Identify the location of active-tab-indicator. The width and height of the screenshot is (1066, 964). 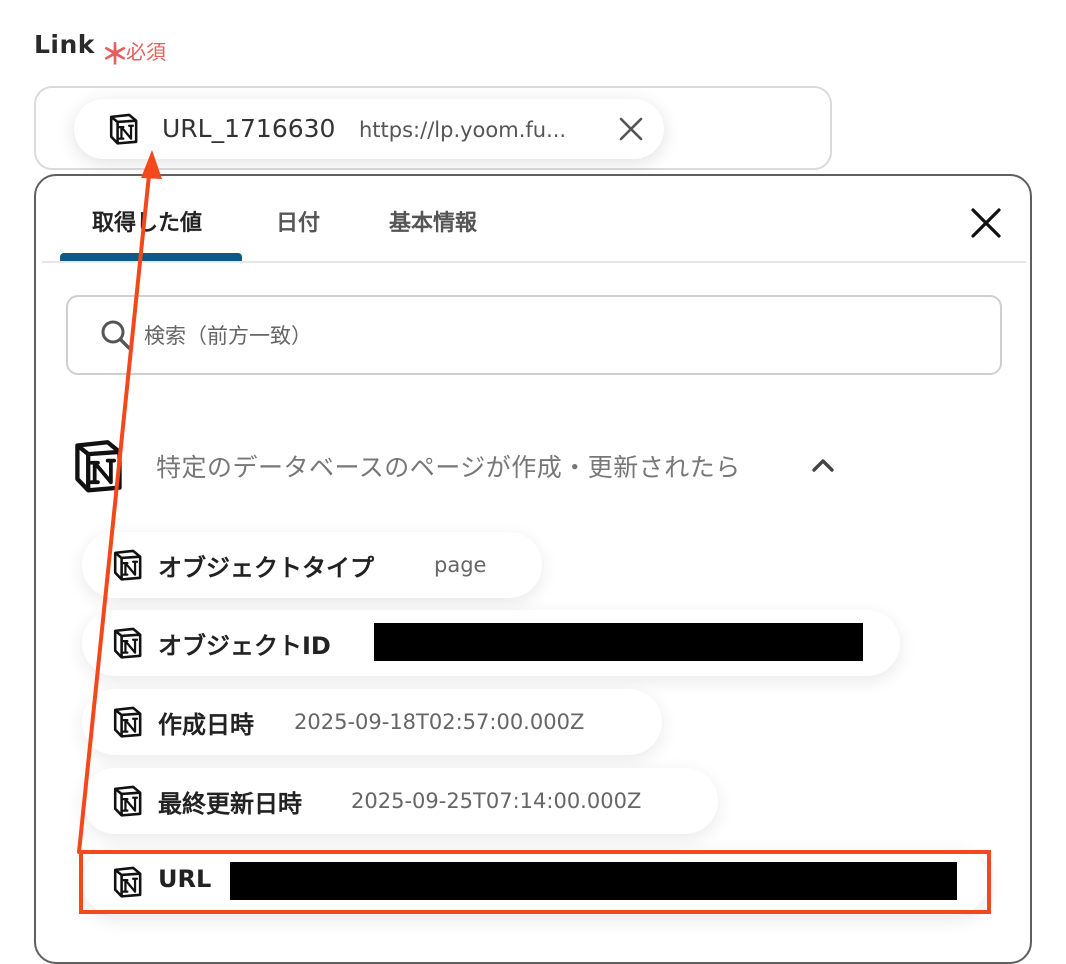
(151, 257).